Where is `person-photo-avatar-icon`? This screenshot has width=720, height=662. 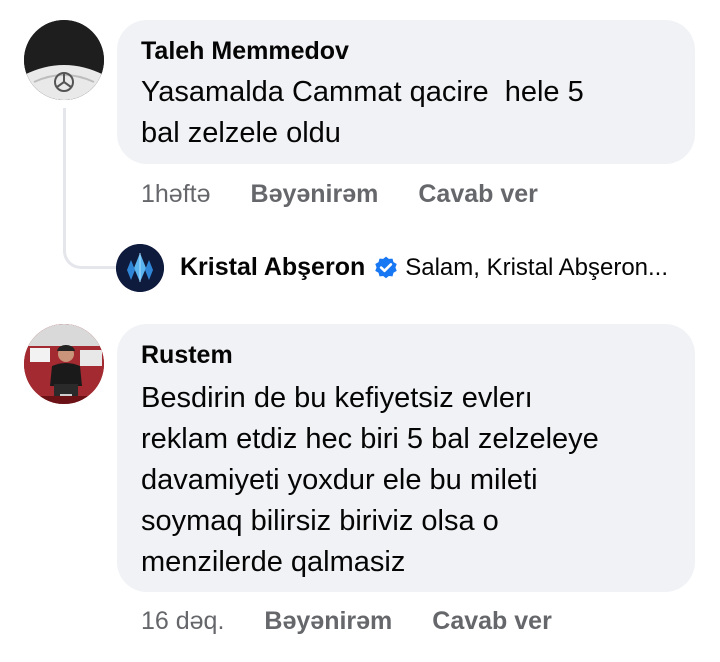 person-photo-avatar-icon is located at coordinates (64, 364).